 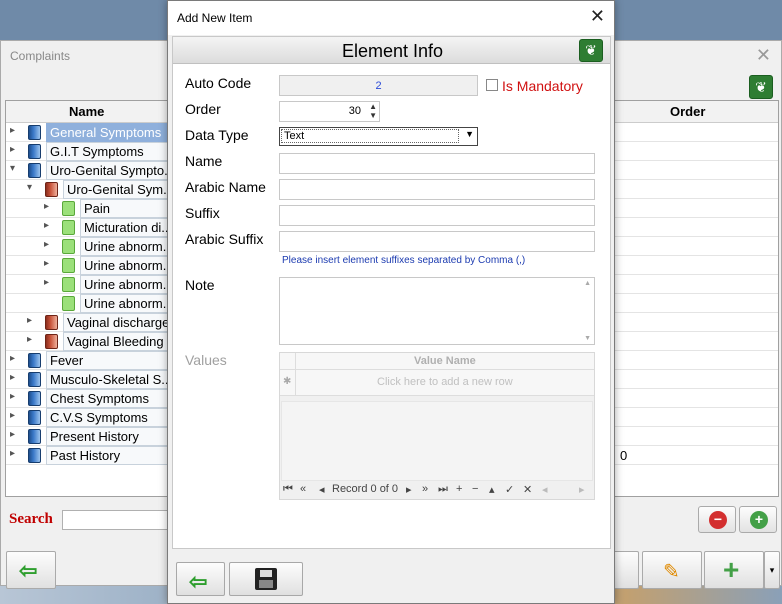 I want to click on save-button, so click(x=266, y=579).